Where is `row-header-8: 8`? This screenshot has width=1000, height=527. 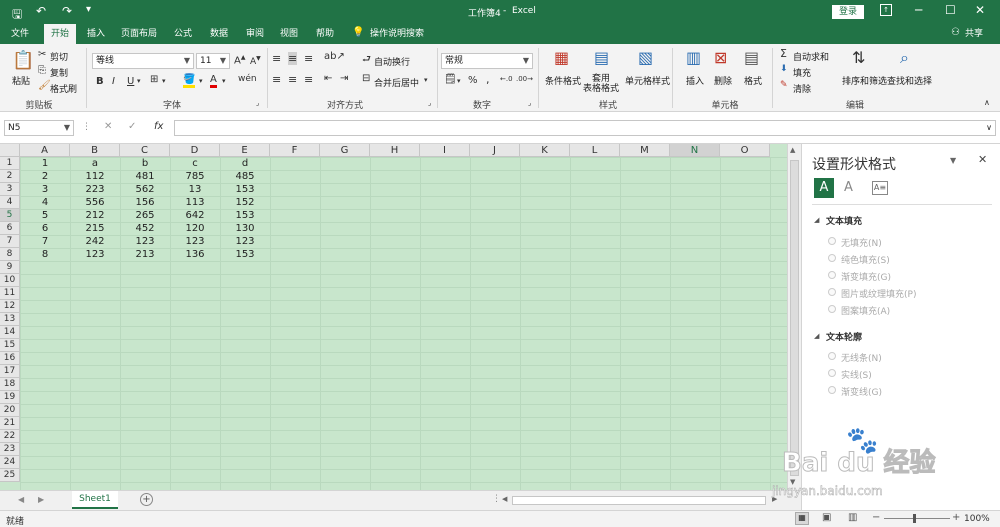 row-header-8: 8 is located at coordinates (10, 254).